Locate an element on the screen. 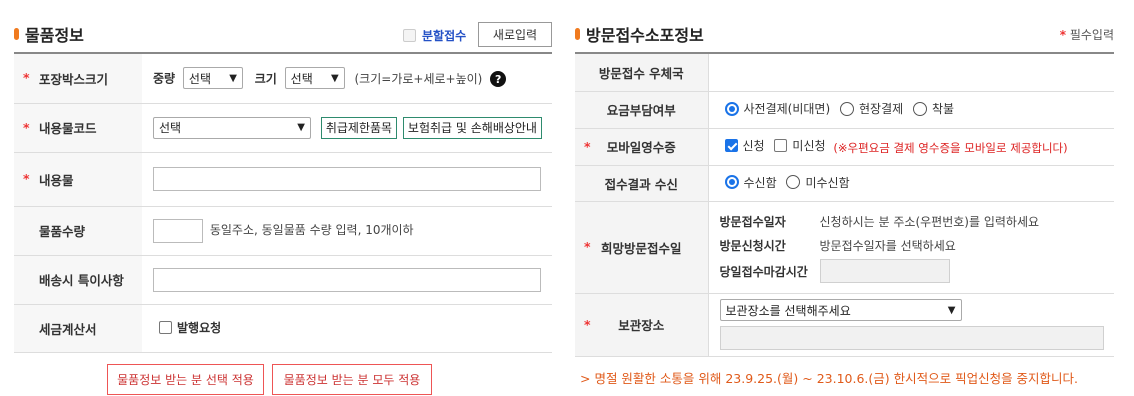 The image size is (1134, 396). mobile-receipt-note: (※우편요금 결제 영수증을 모바일로 제공합니다) is located at coordinates (950, 148).